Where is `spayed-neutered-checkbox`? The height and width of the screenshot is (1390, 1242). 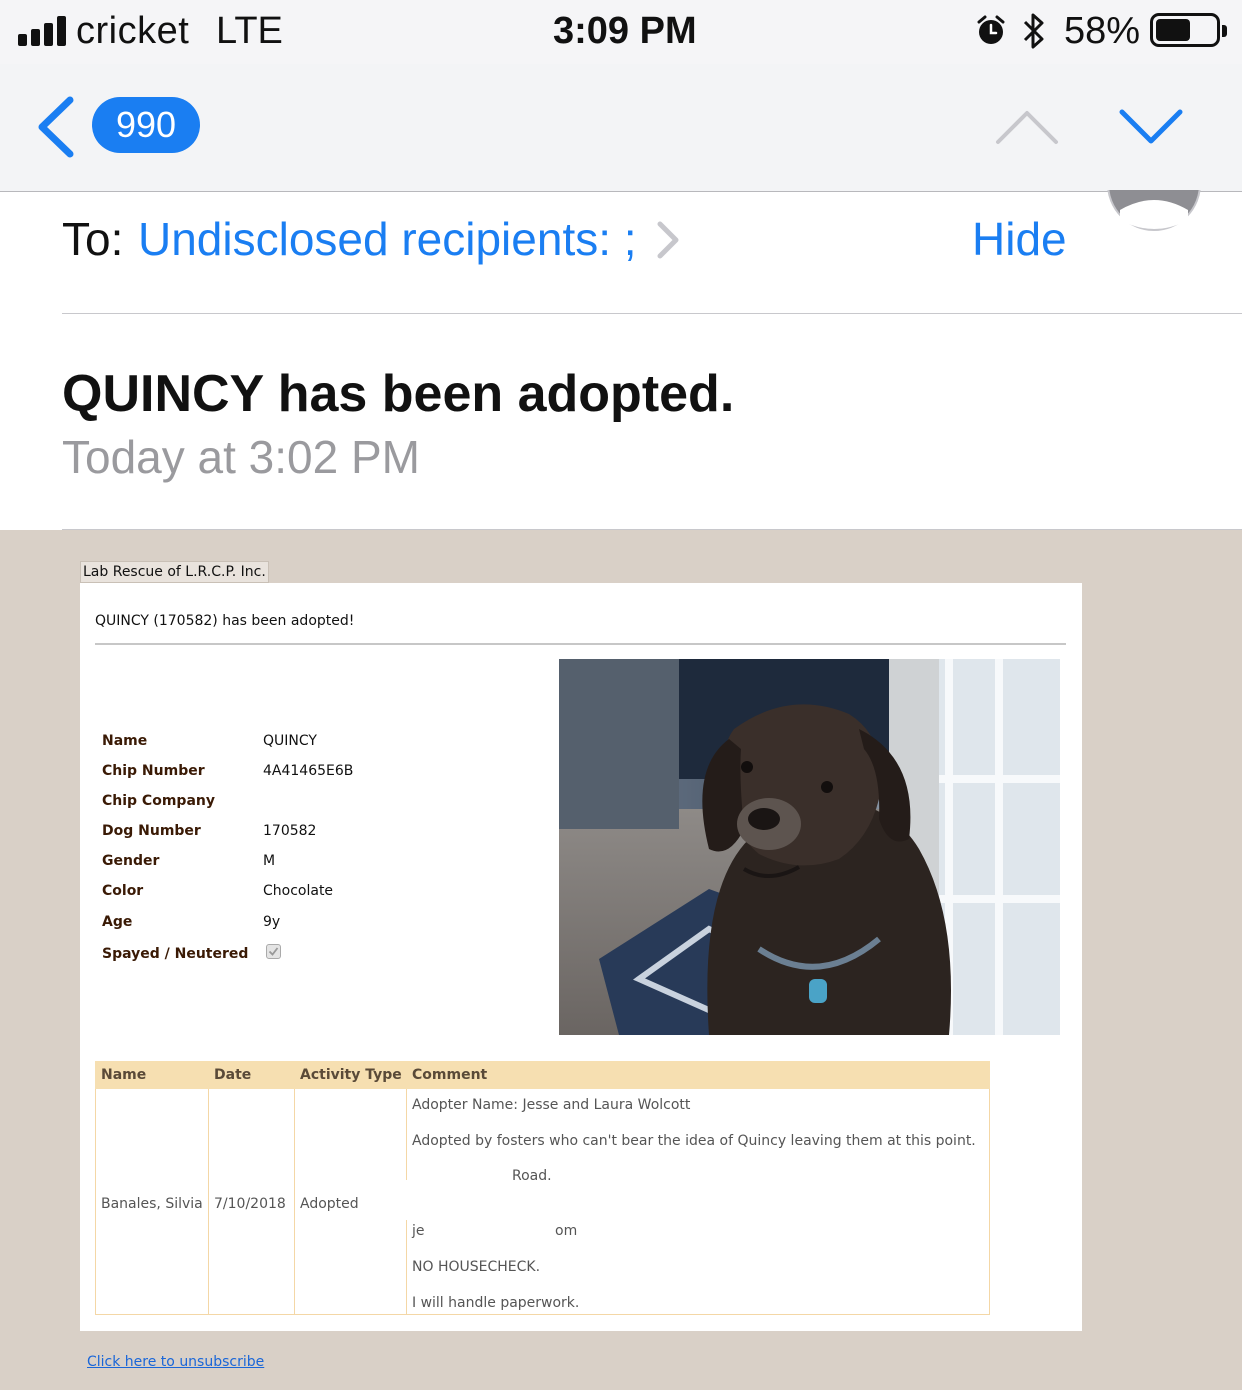 spayed-neutered-checkbox is located at coordinates (273, 951).